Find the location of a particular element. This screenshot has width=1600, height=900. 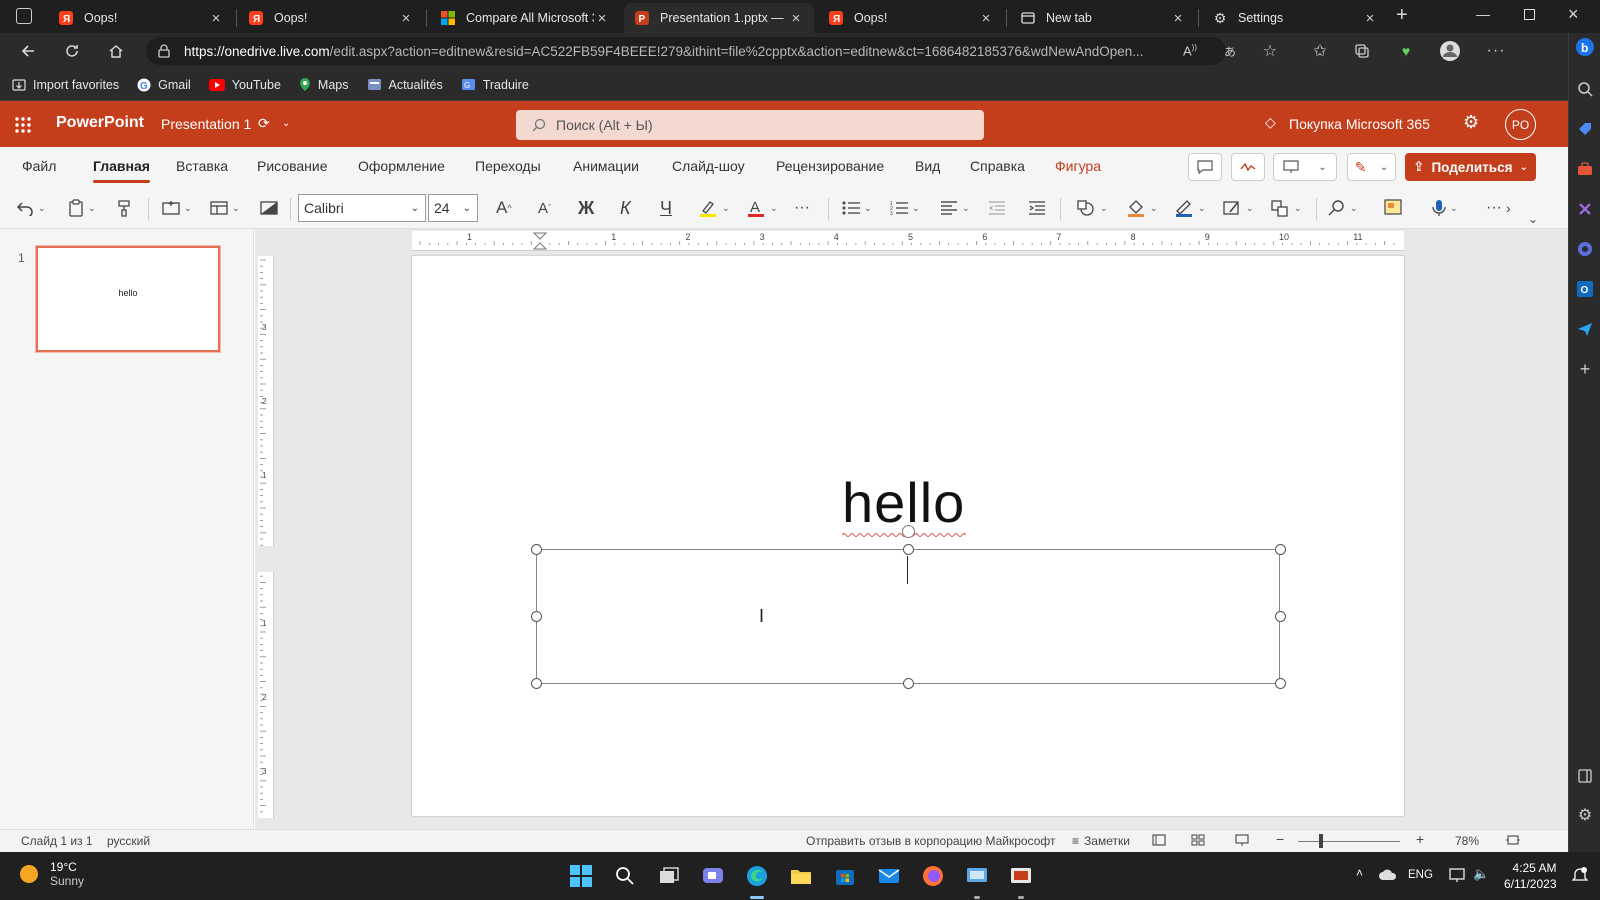

performance-icon: ♥ is located at coordinates (1406, 51).